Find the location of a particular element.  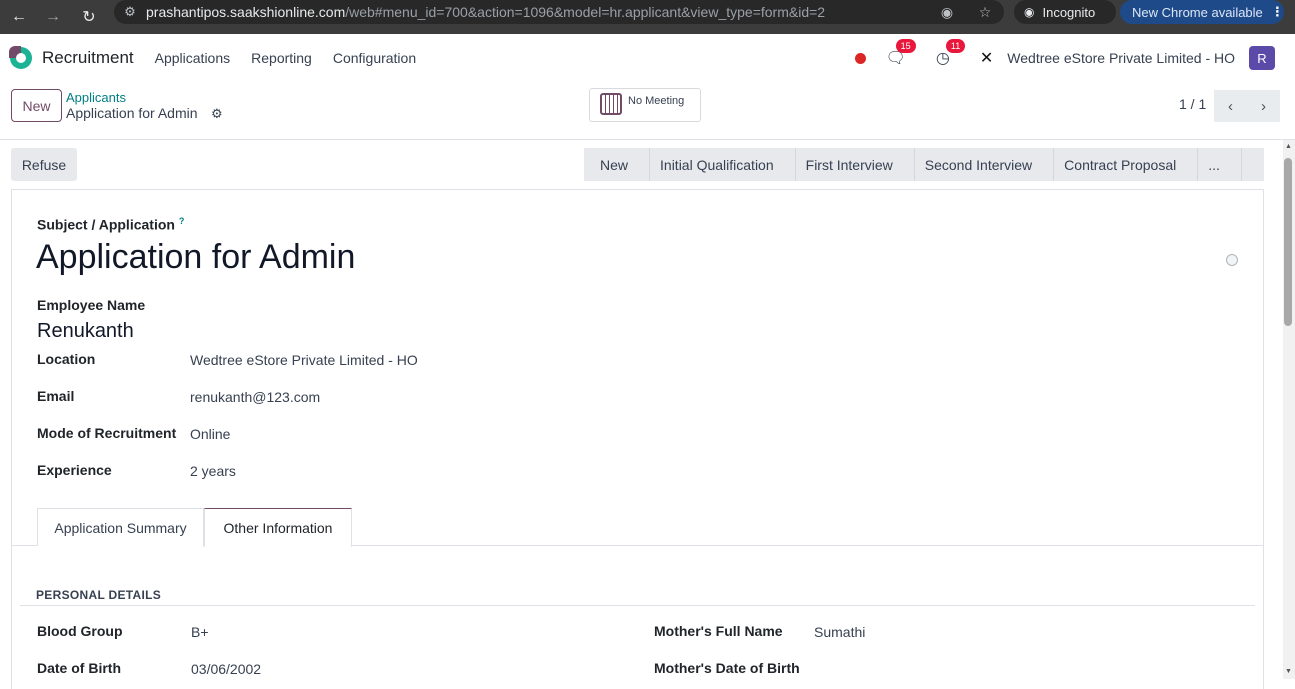

section-divider is located at coordinates (637, 605).